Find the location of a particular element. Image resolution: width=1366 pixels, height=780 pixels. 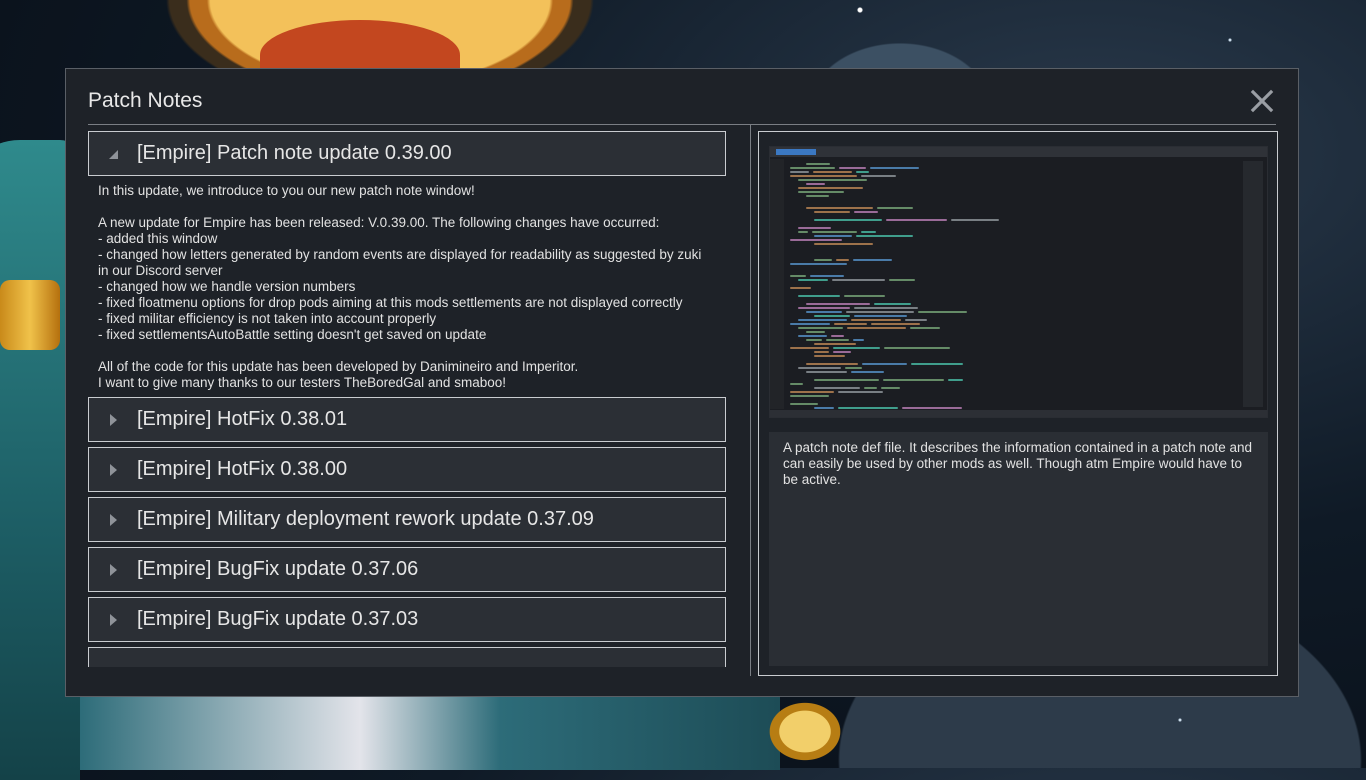

patch-entry-title: [Empire] HotFix 0.38.01 is located at coordinates (242, 419).